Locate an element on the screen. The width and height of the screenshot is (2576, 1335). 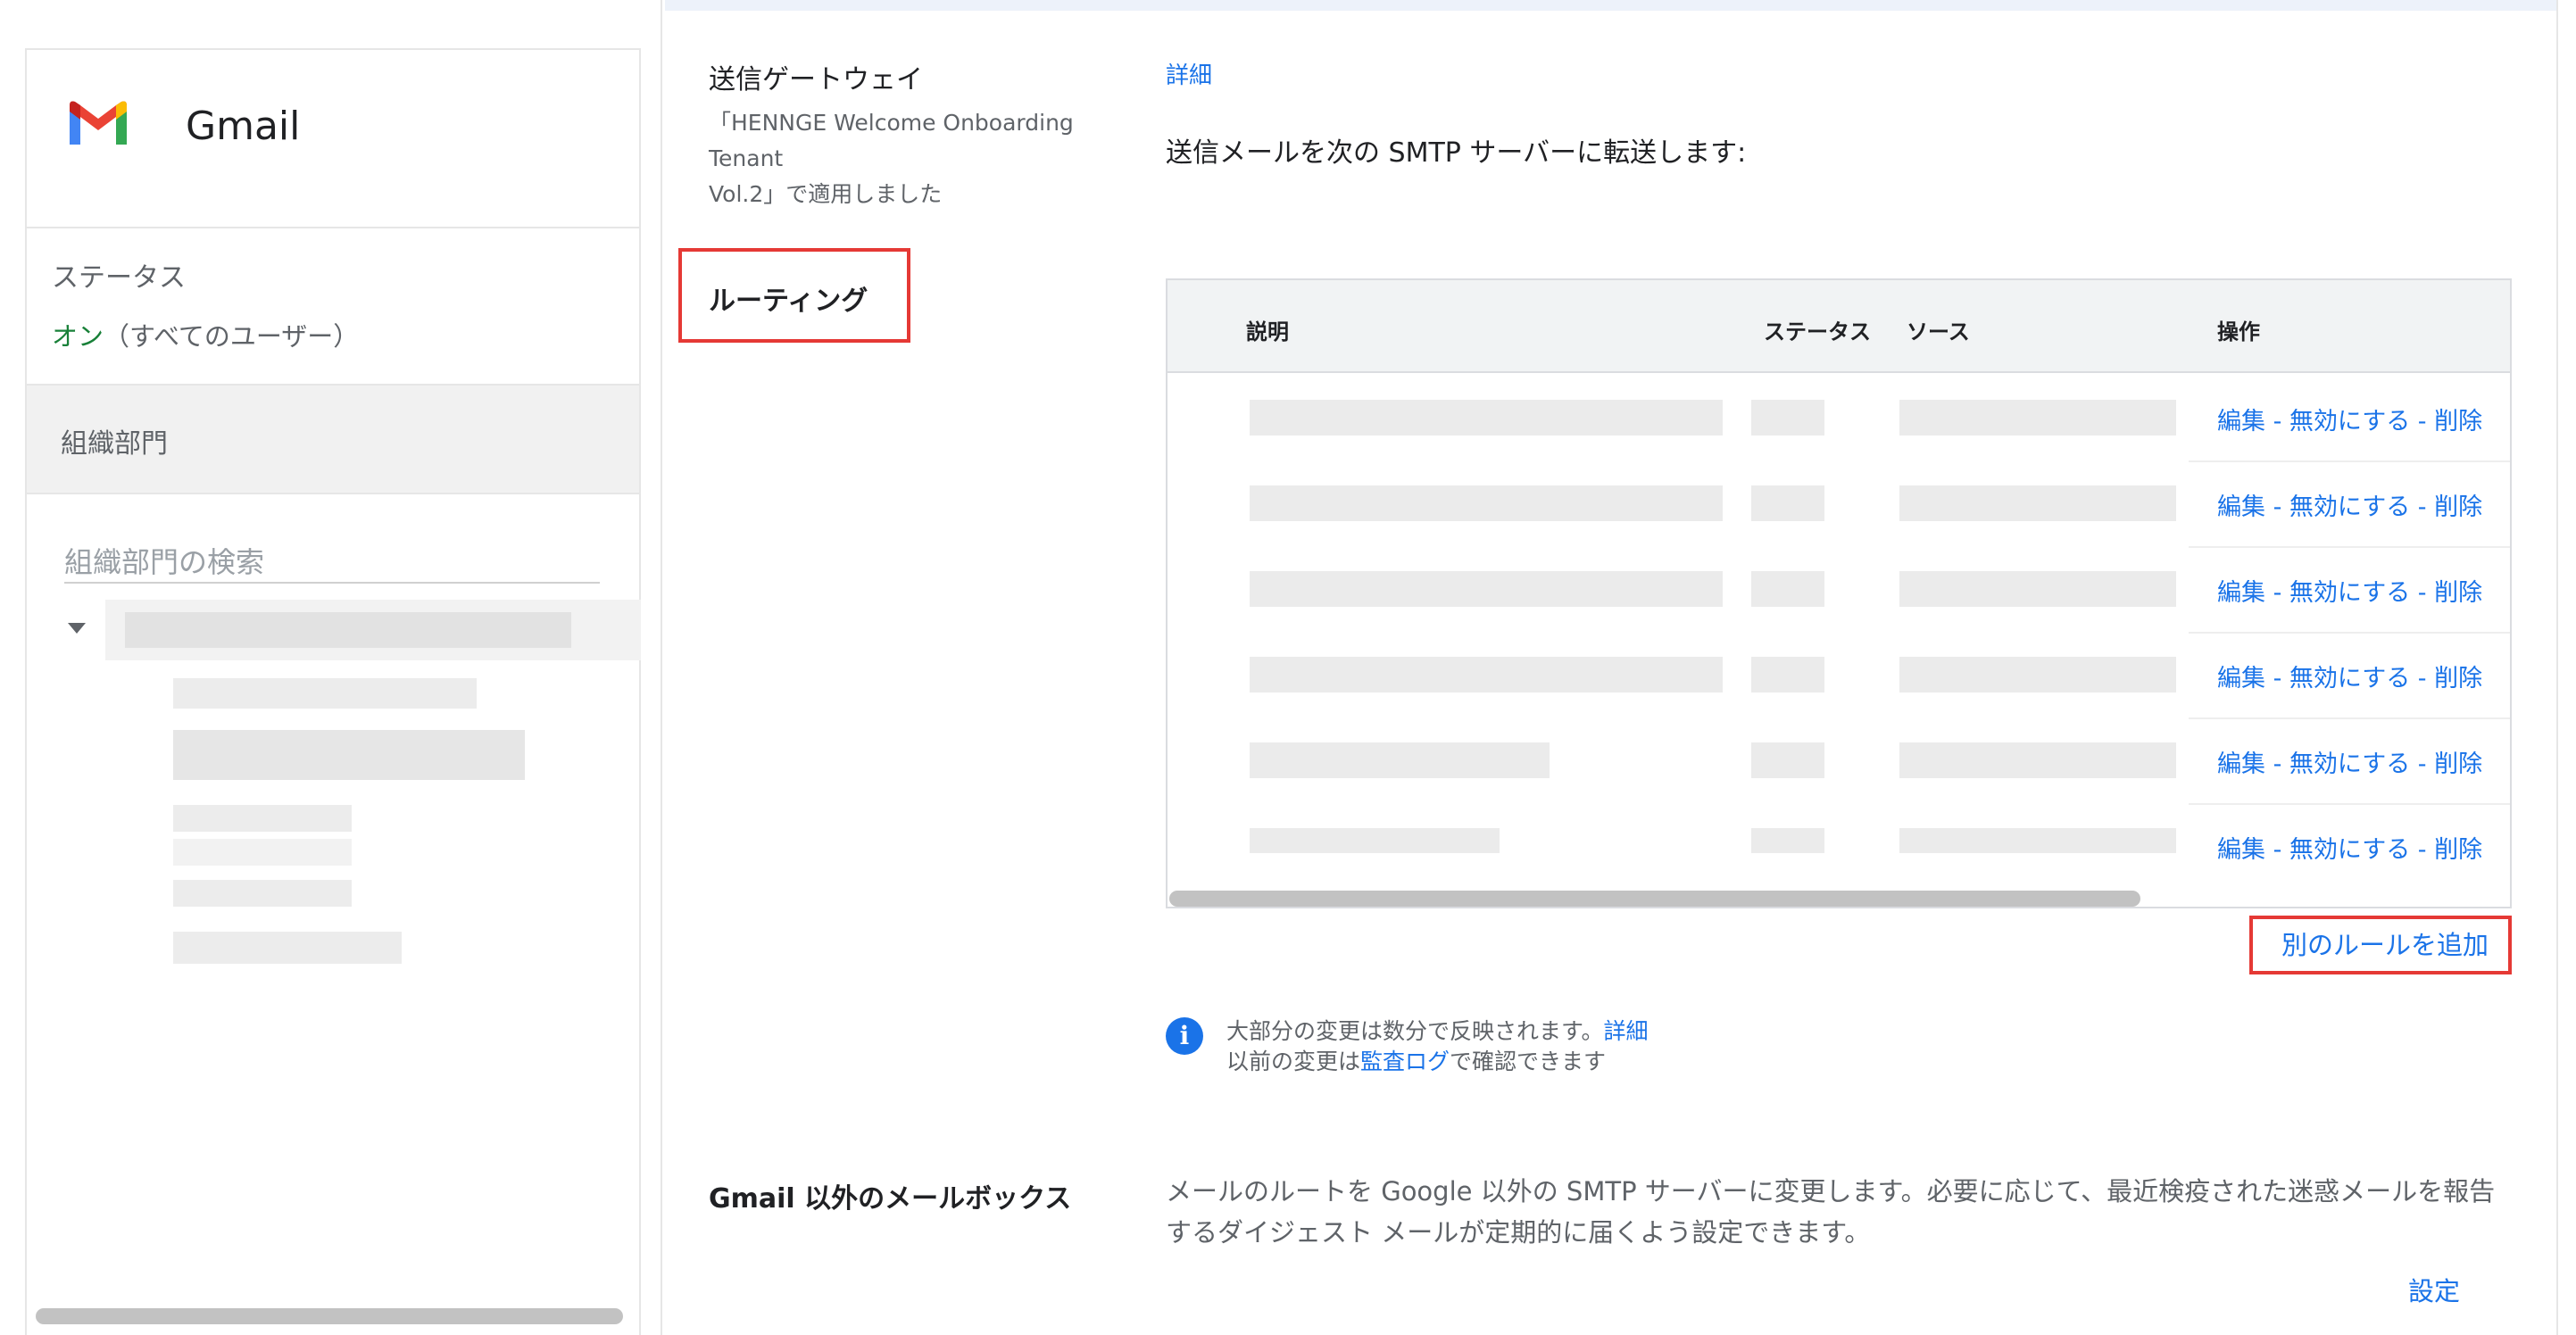
status-value: オン（すべてのユーザー） is located at coordinates (205, 334).